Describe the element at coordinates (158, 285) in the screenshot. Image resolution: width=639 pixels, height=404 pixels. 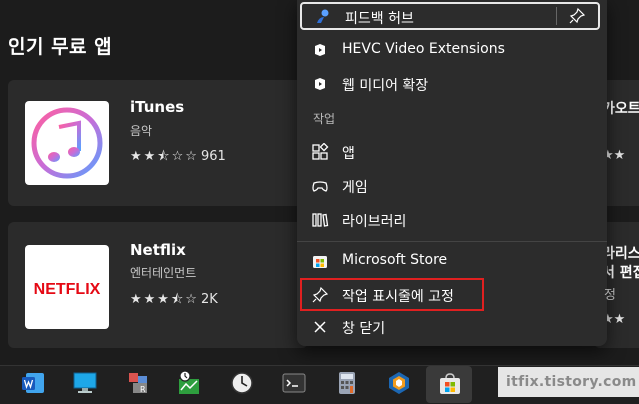
I see `app-card-netflix: NETFLIX Netflix 엔터테인먼트 ★★★⯪☆ 2K` at that location.